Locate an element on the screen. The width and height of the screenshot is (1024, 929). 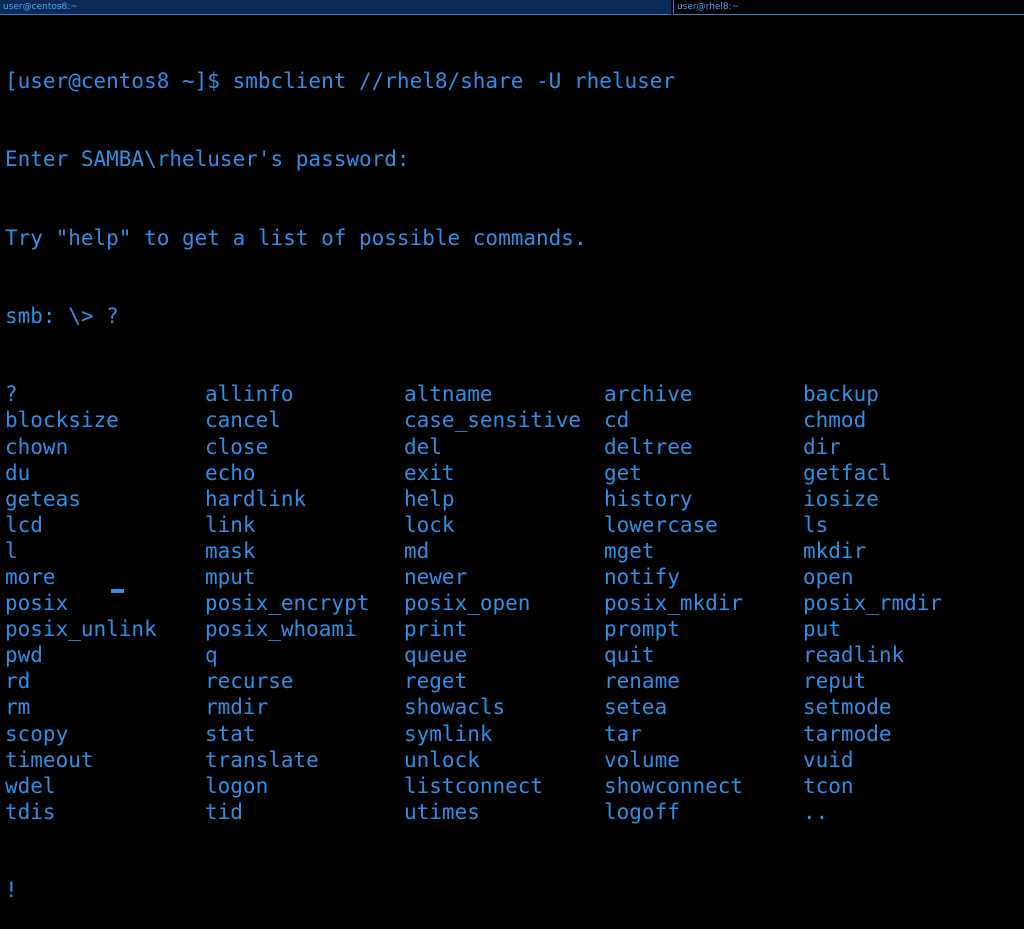
command-name: iosize is located at coordinates (841, 498).